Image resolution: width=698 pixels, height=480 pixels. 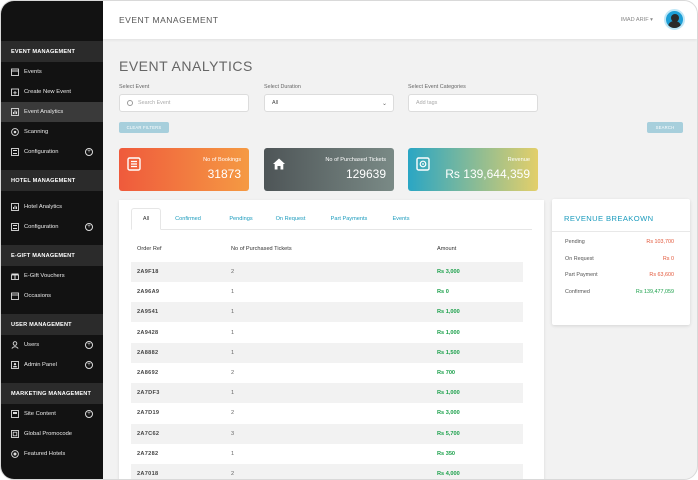 I want to click on avatar-head-icon, so click(x=674, y=18).